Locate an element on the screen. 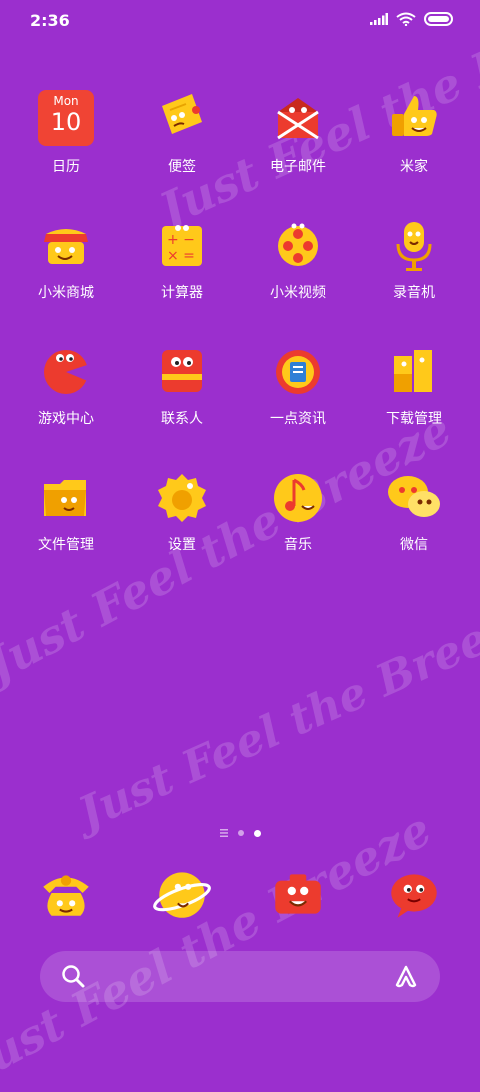 The width and height of the screenshot is (480, 1092). dock-browser is located at coordinates (182, 897).